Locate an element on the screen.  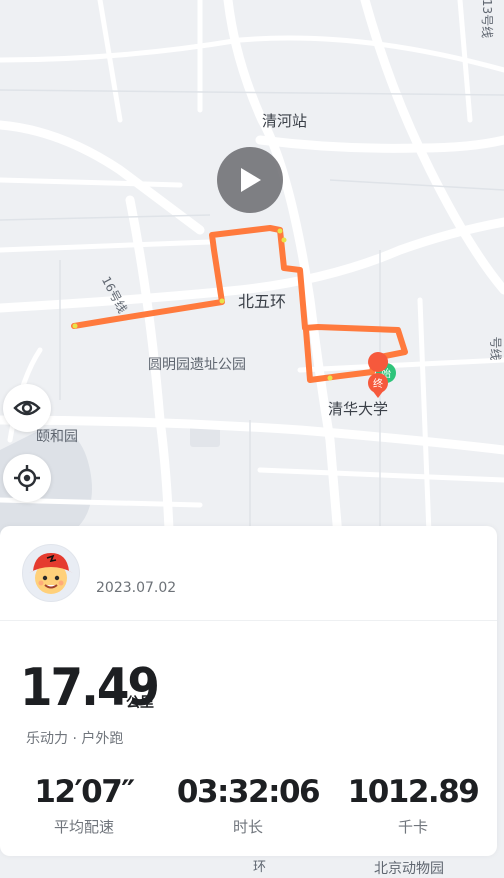
stat-duration-label: 时长 is located at coordinates (247, 827).